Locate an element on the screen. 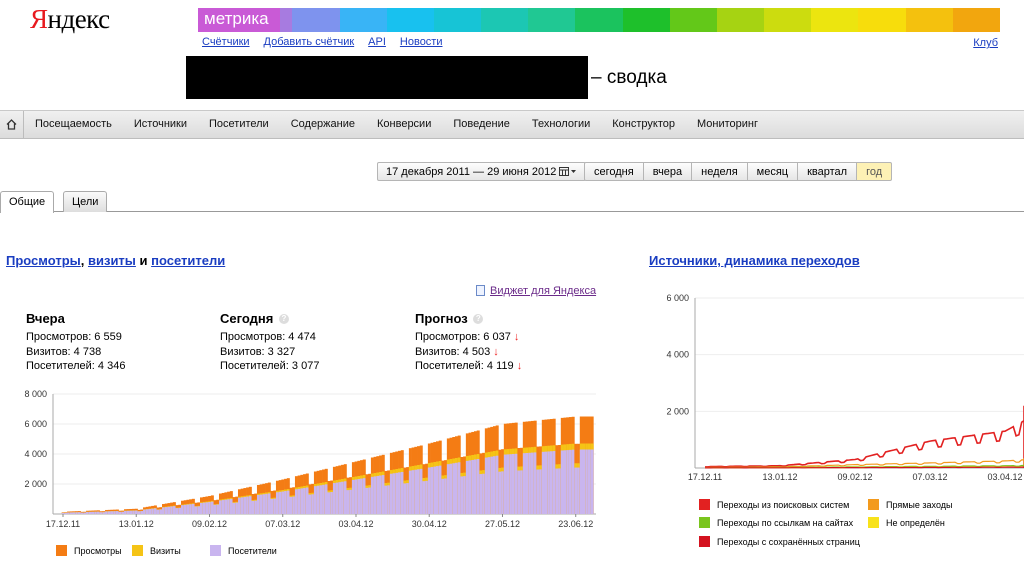 Image resolution: width=1024 pixels, height=568 pixels. menu-behavior: Поведение is located at coordinates (481, 124).